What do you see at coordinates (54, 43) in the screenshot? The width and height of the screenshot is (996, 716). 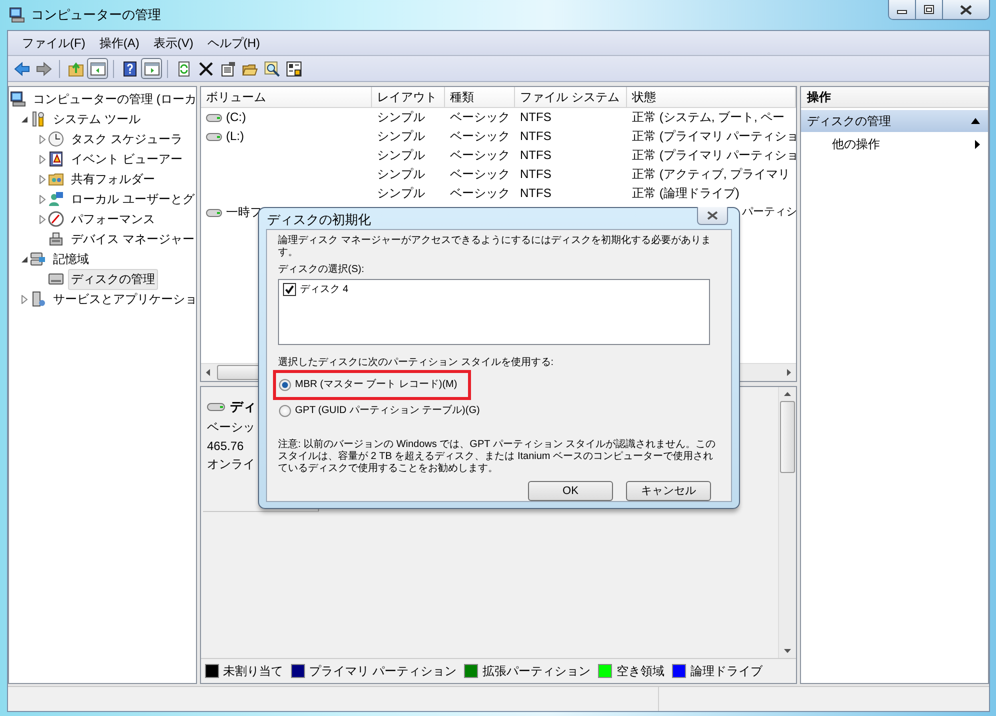 I see `menu-item: ファイル(F)` at bounding box center [54, 43].